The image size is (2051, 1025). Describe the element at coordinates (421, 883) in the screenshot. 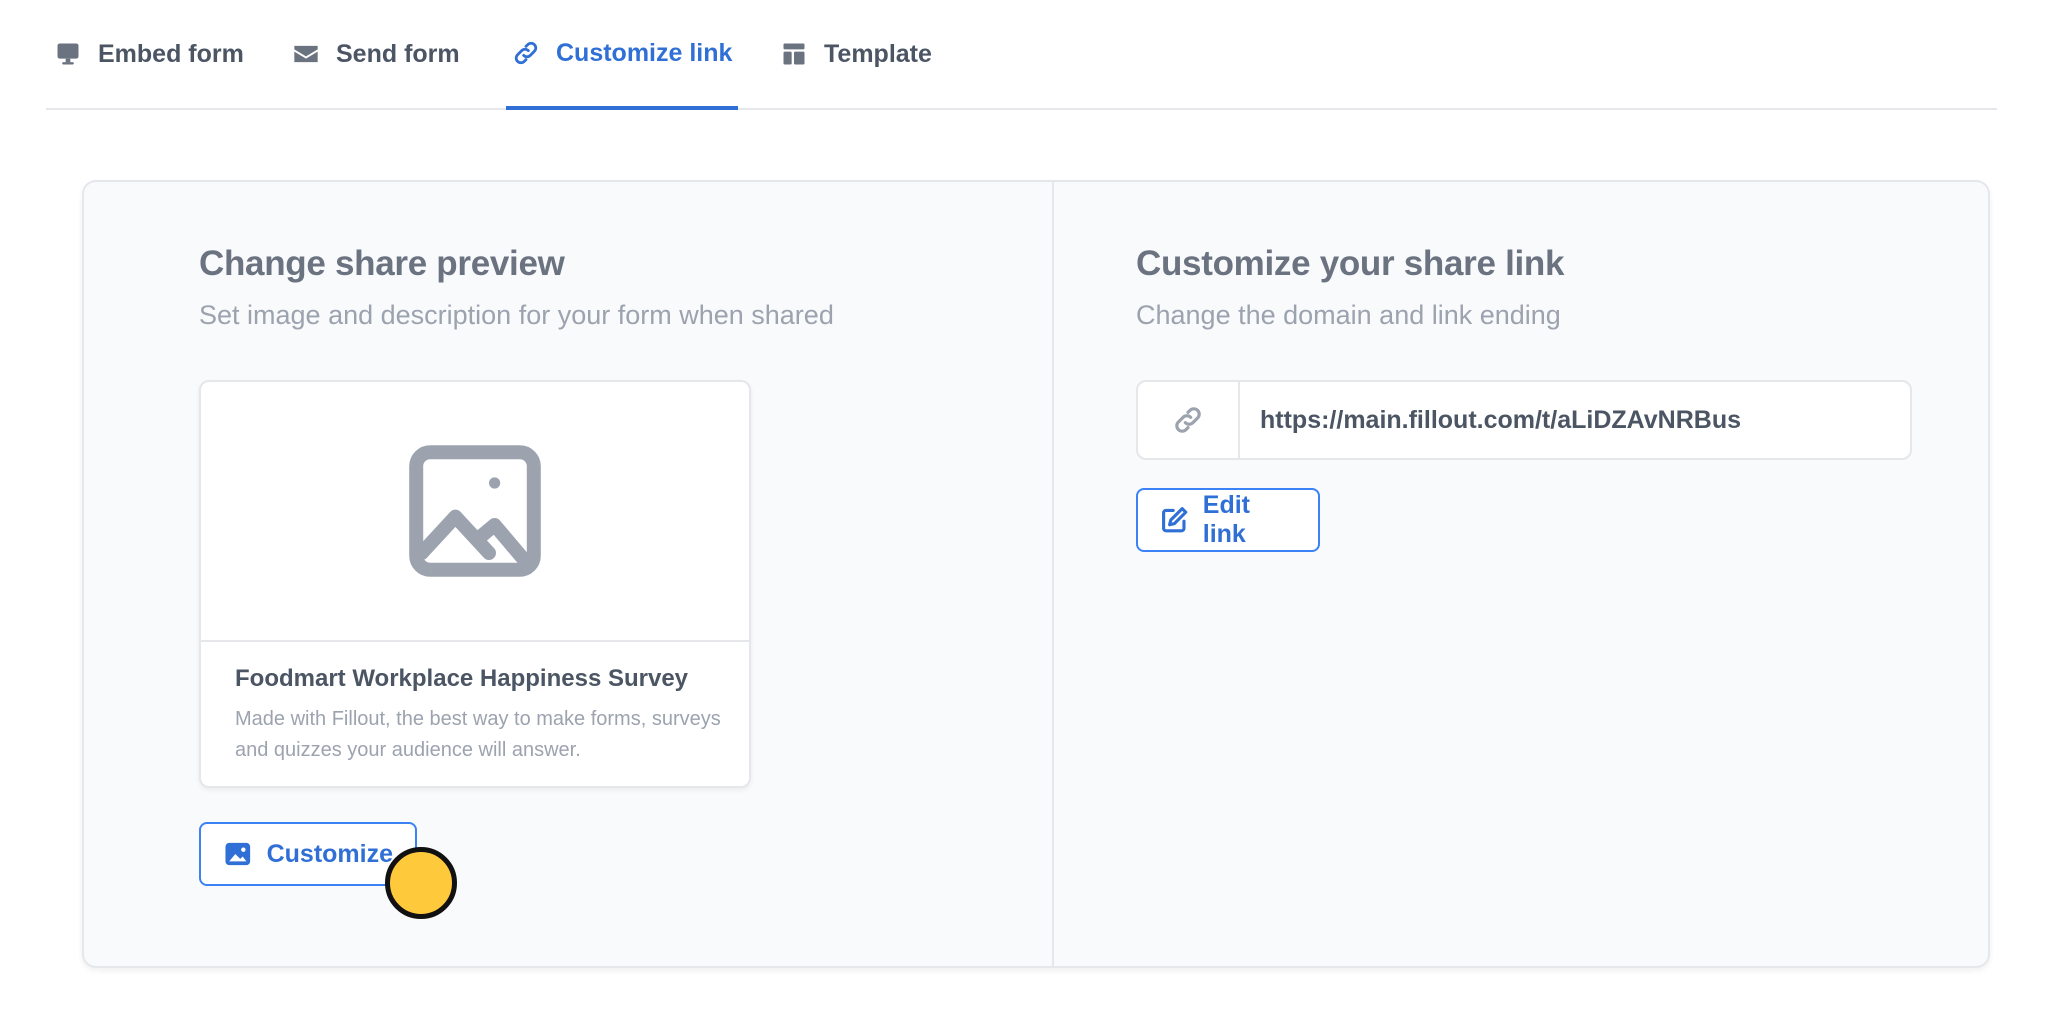

I see `cursor-indicator` at that location.